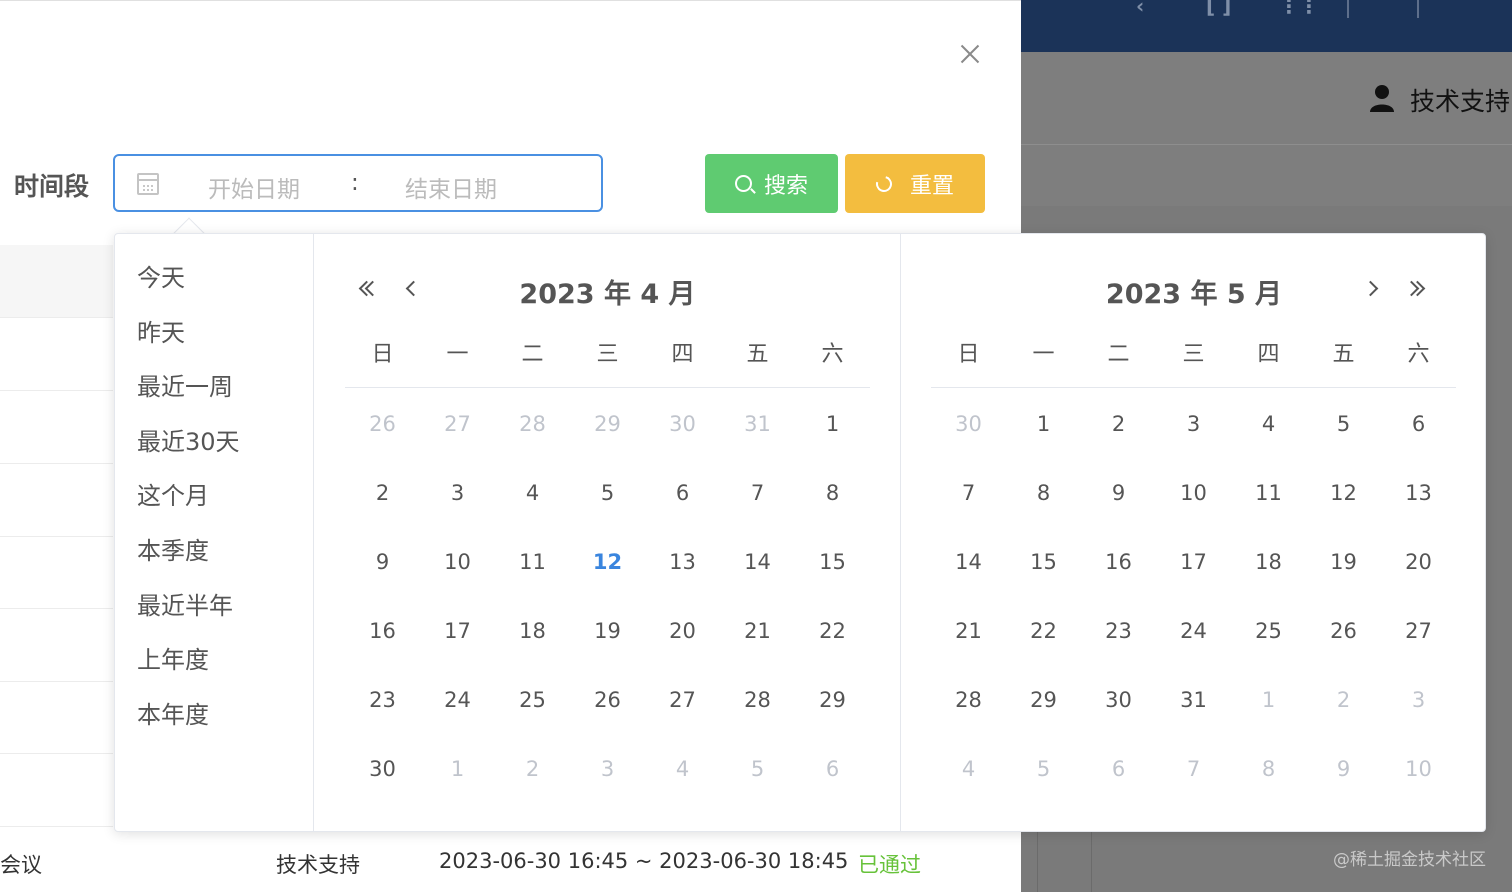  What do you see at coordinates (1374, 289) in the screenshot?
I see `next-month-button` at bounding box center [1374, 289].